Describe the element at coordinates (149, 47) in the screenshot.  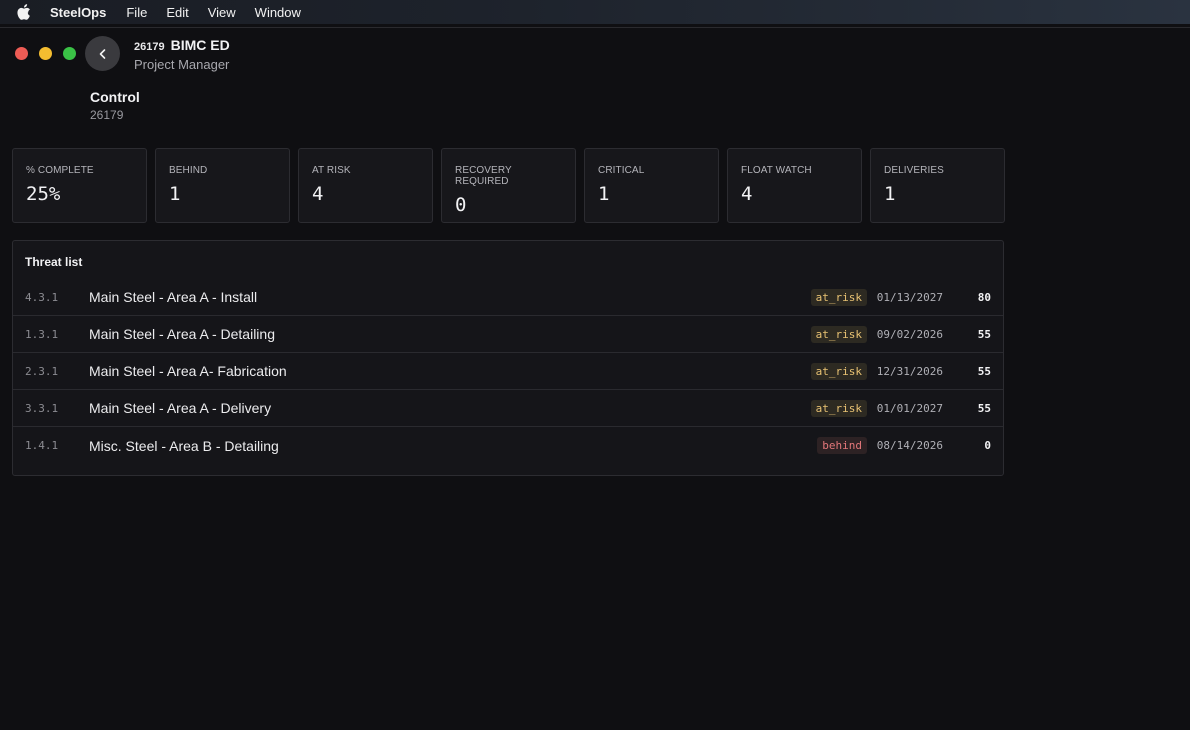
I see `project-code: 26179` at that location.